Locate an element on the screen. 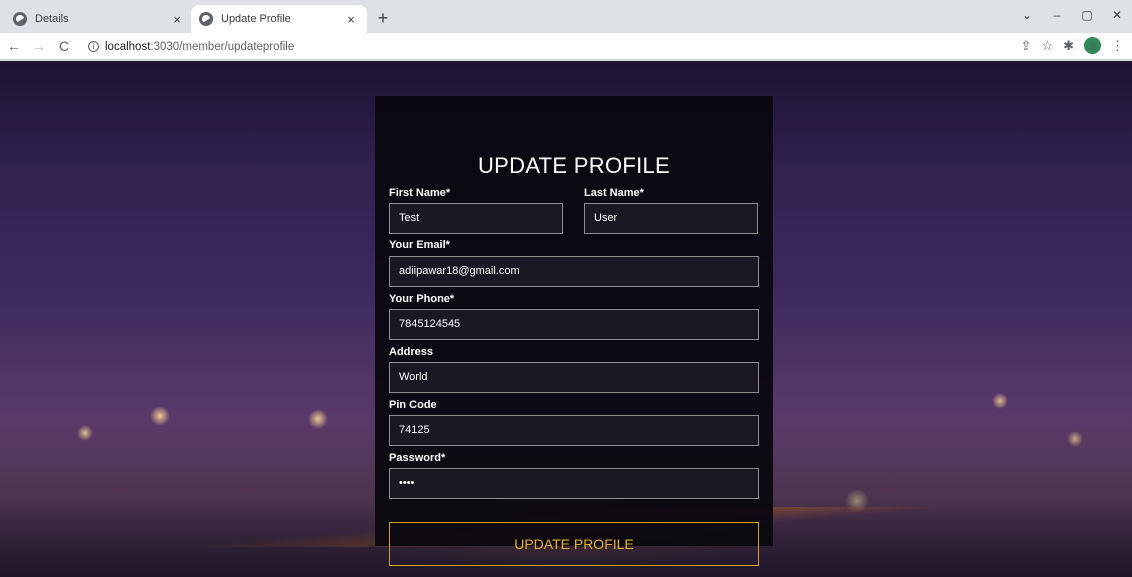 The width and height of the screenshot is (1132, 577). tab-update-profile: Update Profile × is located at coordinates (279, 19).